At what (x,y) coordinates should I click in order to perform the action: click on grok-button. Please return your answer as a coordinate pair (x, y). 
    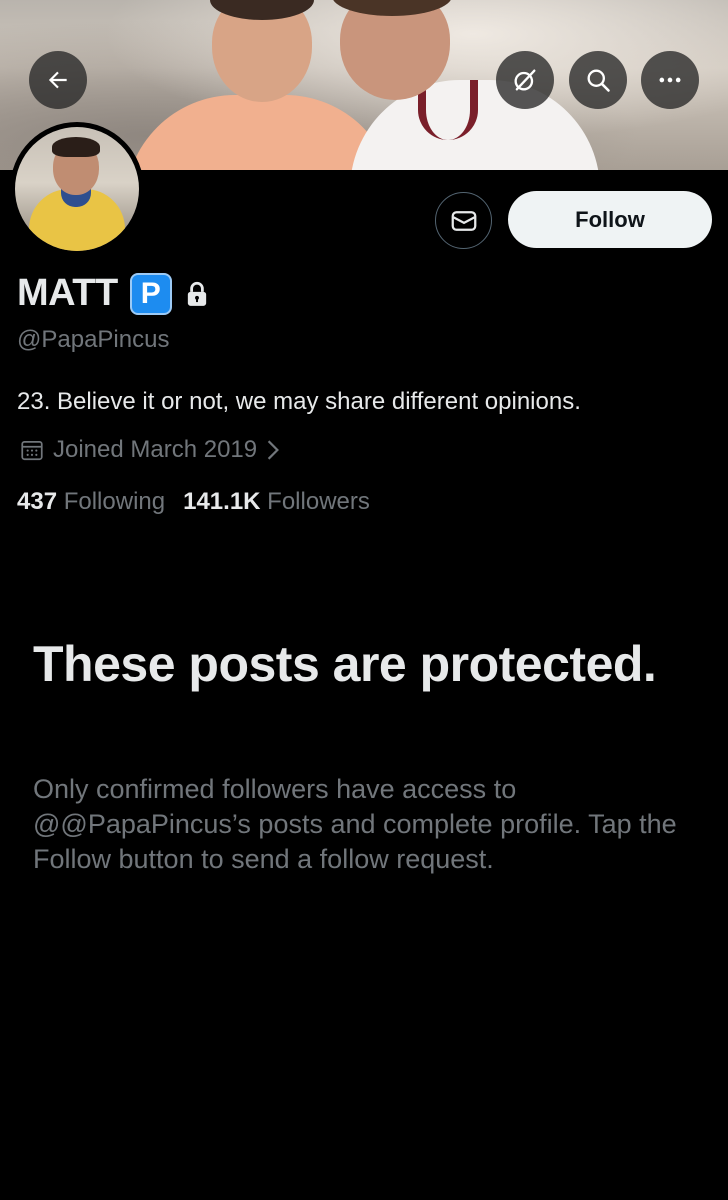
    Looking at the image, I should click on (525, 80).